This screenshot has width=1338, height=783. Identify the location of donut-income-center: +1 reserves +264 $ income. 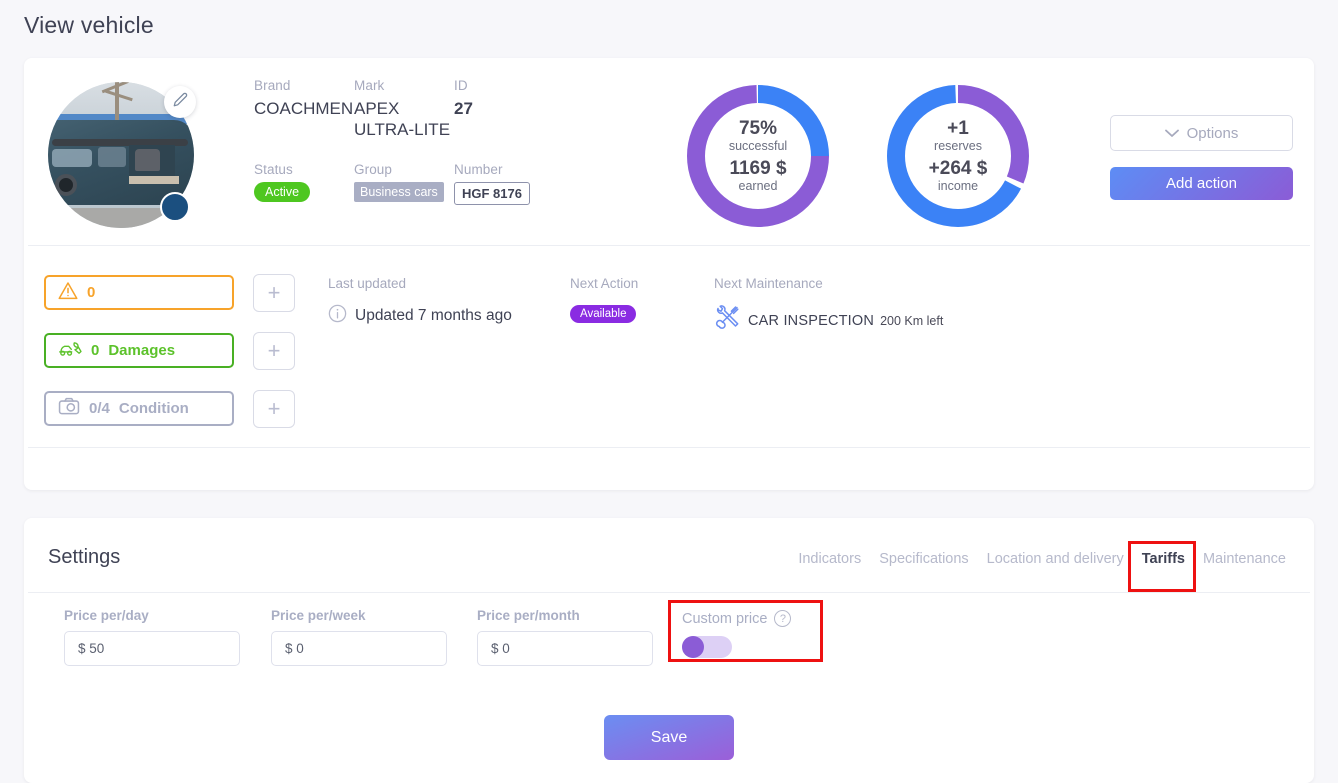
(958, 156).